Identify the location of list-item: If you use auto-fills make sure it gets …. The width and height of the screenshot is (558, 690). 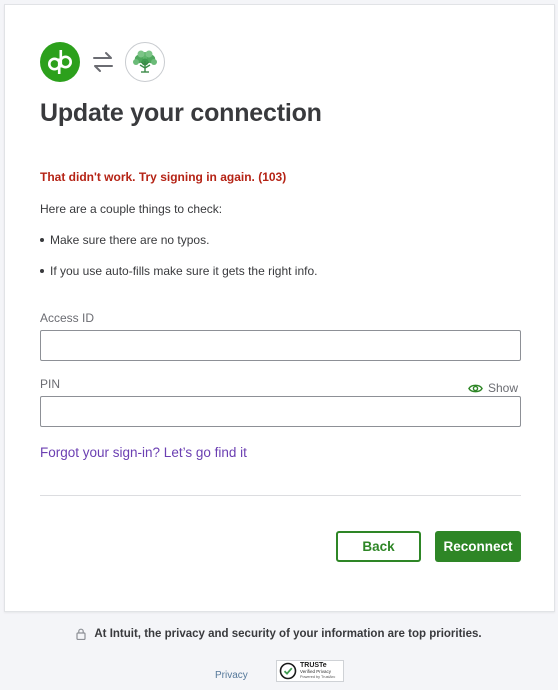
(178, 271).